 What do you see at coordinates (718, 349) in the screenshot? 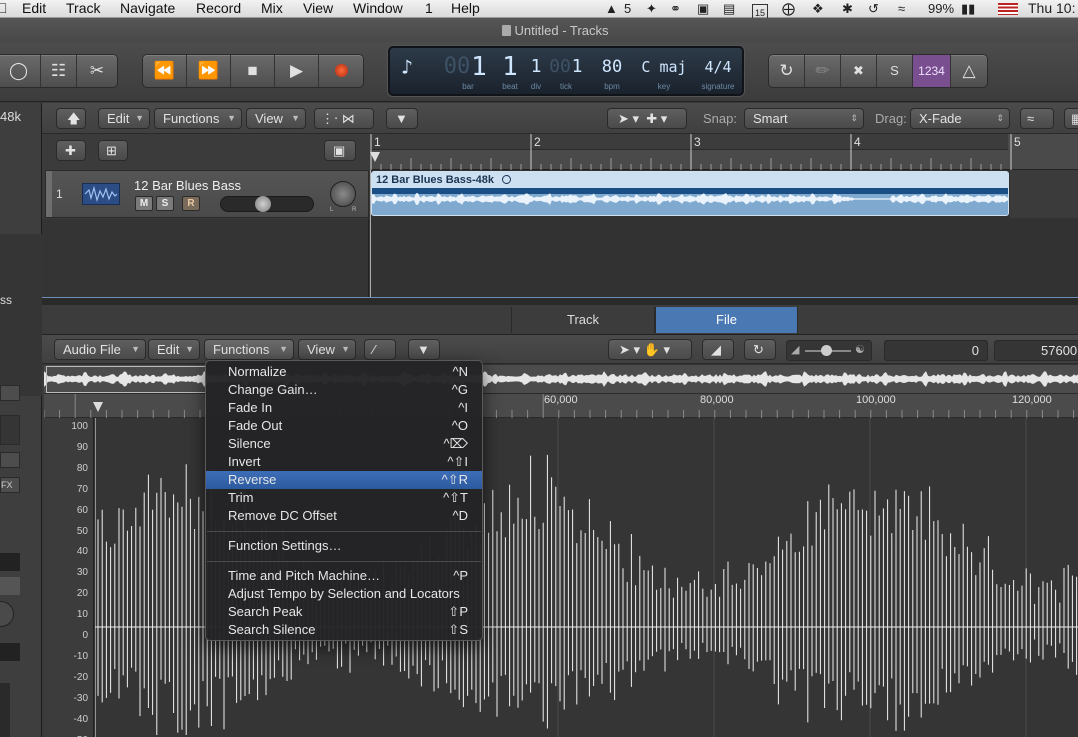
I see `speaker-button: ◢` at bounding box center [718, 349].